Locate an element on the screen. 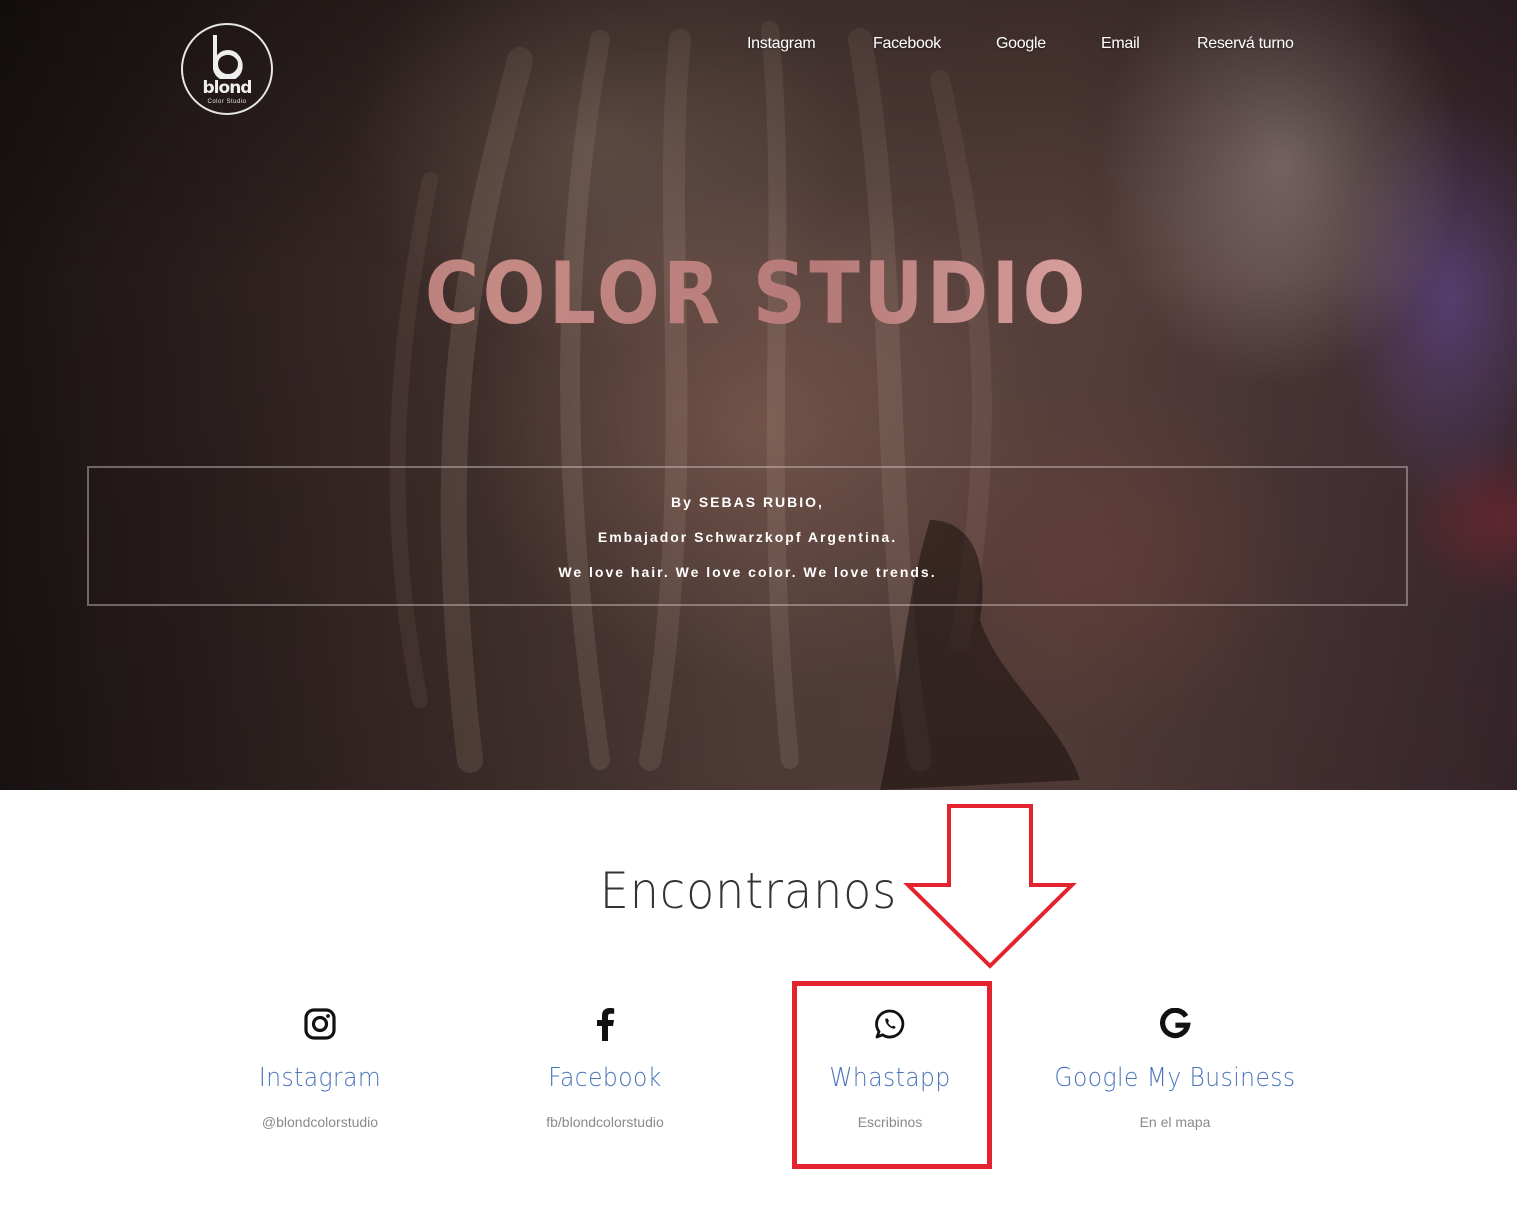 This screenshot has height=1220, width=1517. find-card-facebook-sub: fb/blondcolorstudio is located at coordinates (605, 1122).